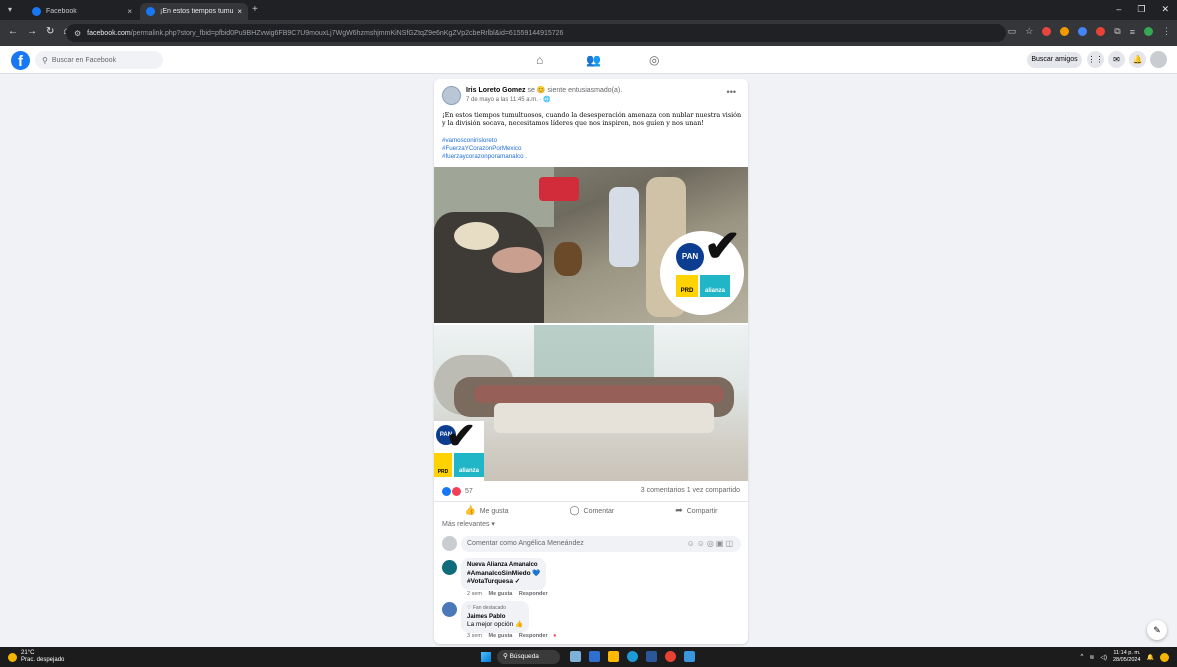  I want to click on tab-facebook: Facebook ×, so click(82, 11).